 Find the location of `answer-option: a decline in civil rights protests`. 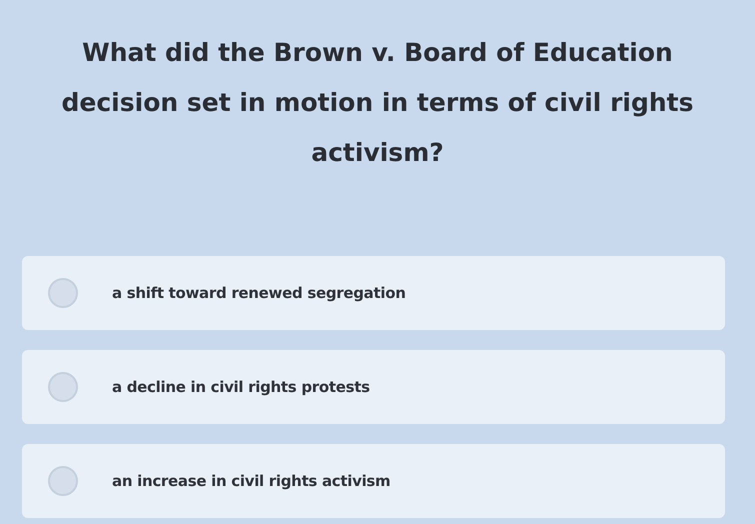

answer-option: a decline in civil rights protests is located at coordinates (373, 387).